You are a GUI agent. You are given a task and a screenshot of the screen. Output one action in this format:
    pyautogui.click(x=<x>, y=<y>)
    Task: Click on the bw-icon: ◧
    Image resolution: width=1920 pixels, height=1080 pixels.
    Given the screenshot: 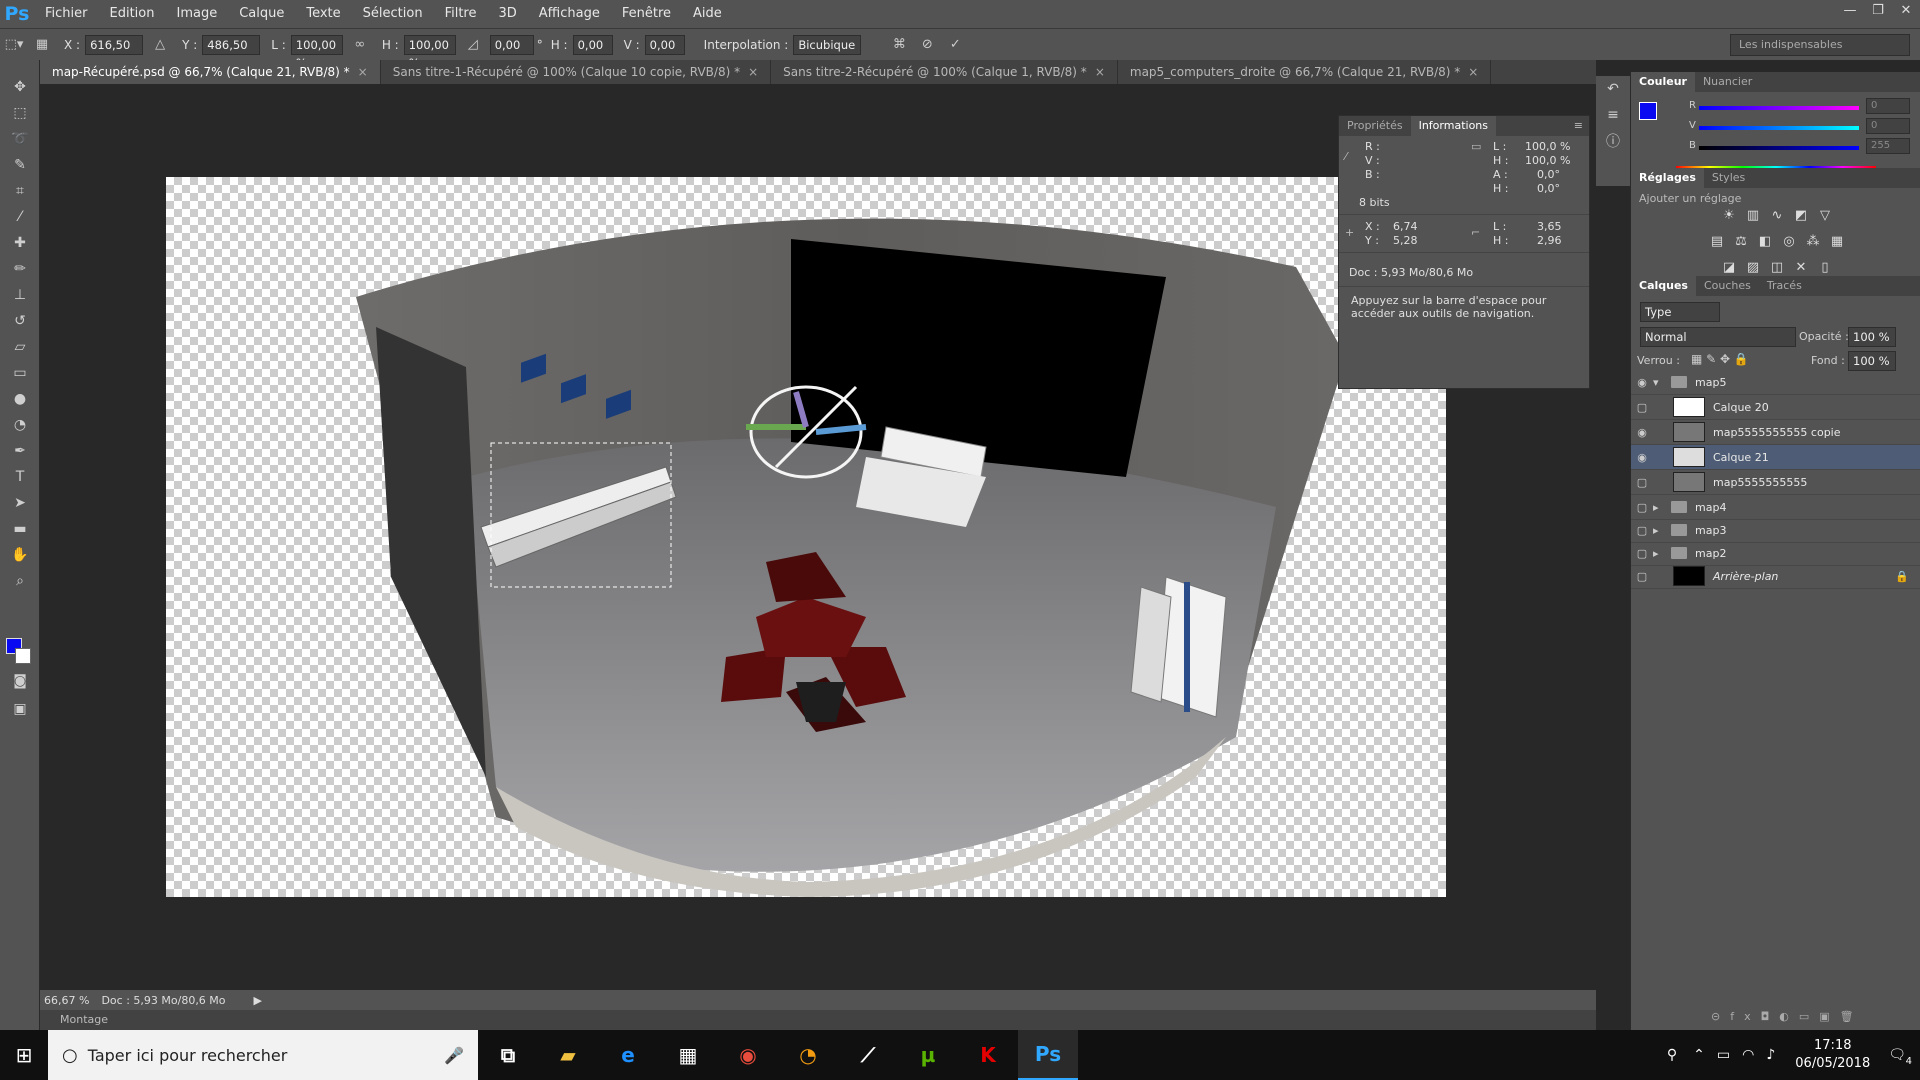 What is the action you would take?
    pyautogui.click(x=1765, y=242)
    